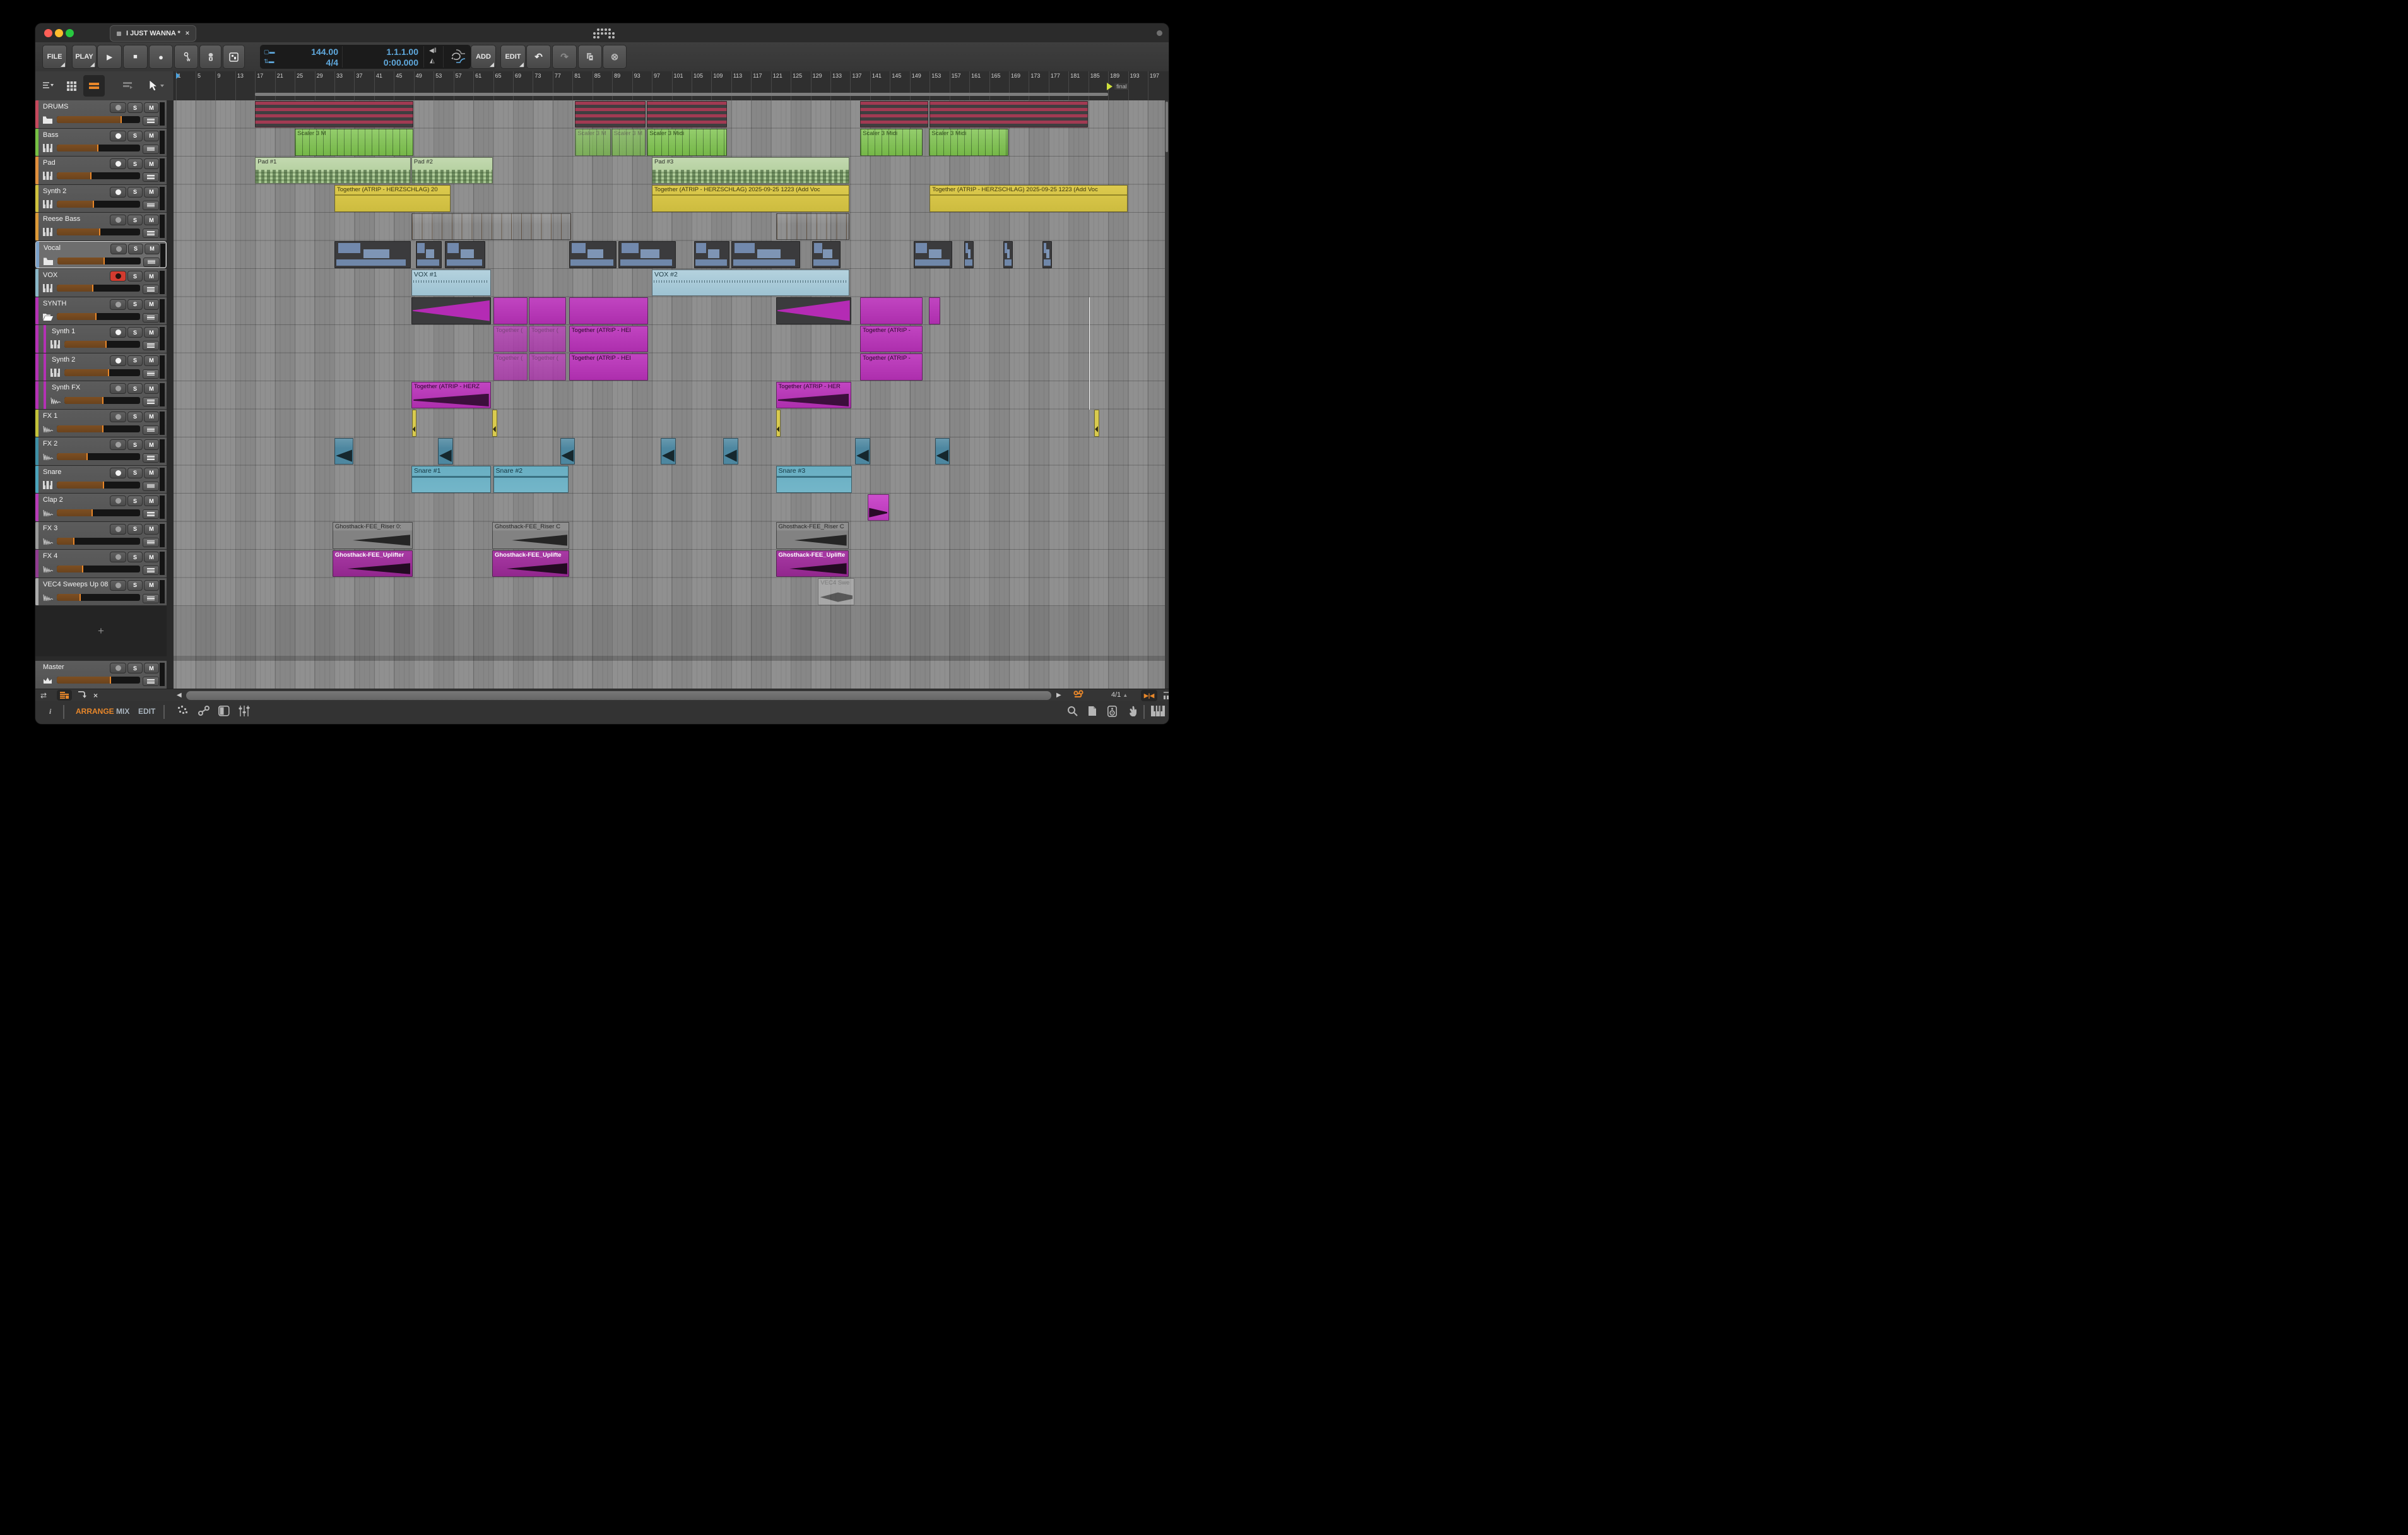  Describe the element at coordinates (383, 57) in the screenshot. I see `position-section: 1.1.1.00 0:00.000` at that location.